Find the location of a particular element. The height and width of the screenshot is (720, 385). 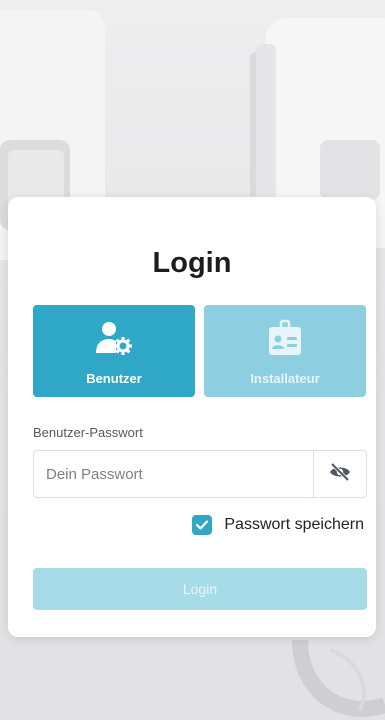

eye-slash-icon is located at coordinates (340, 474).